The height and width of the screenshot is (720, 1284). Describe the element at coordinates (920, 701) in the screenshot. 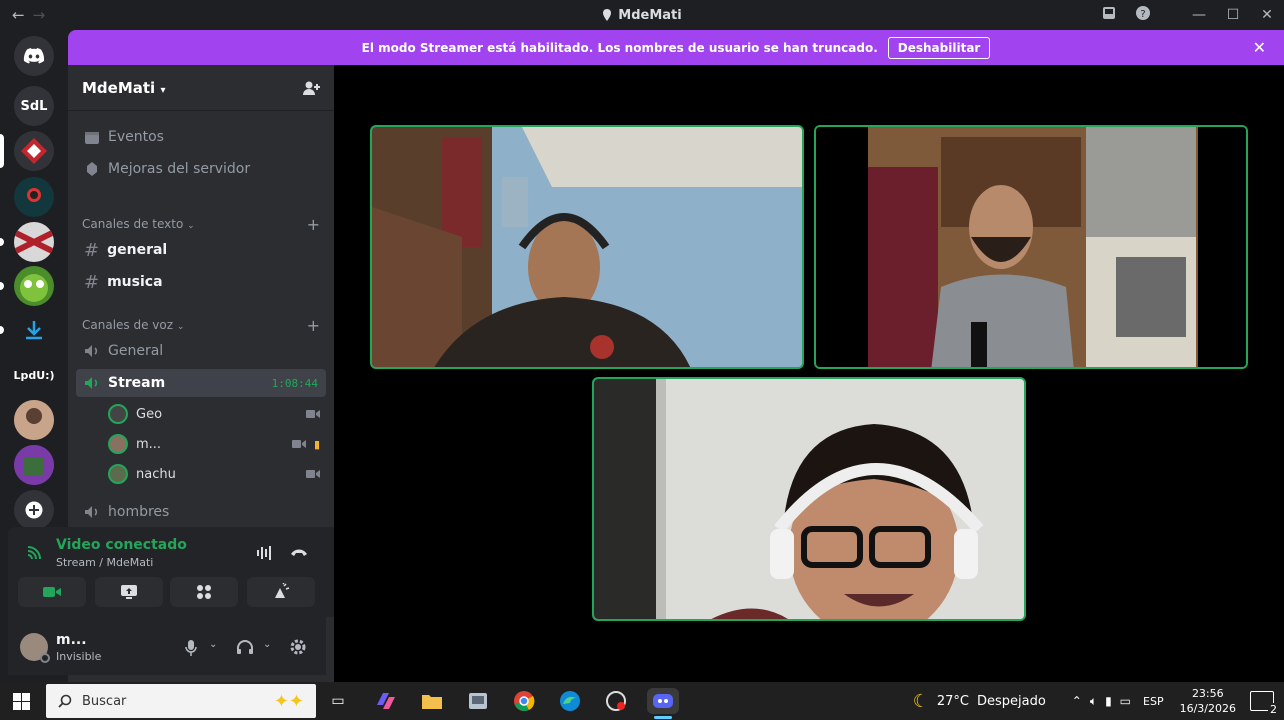

I see `moon-icon: ☾` at that location.